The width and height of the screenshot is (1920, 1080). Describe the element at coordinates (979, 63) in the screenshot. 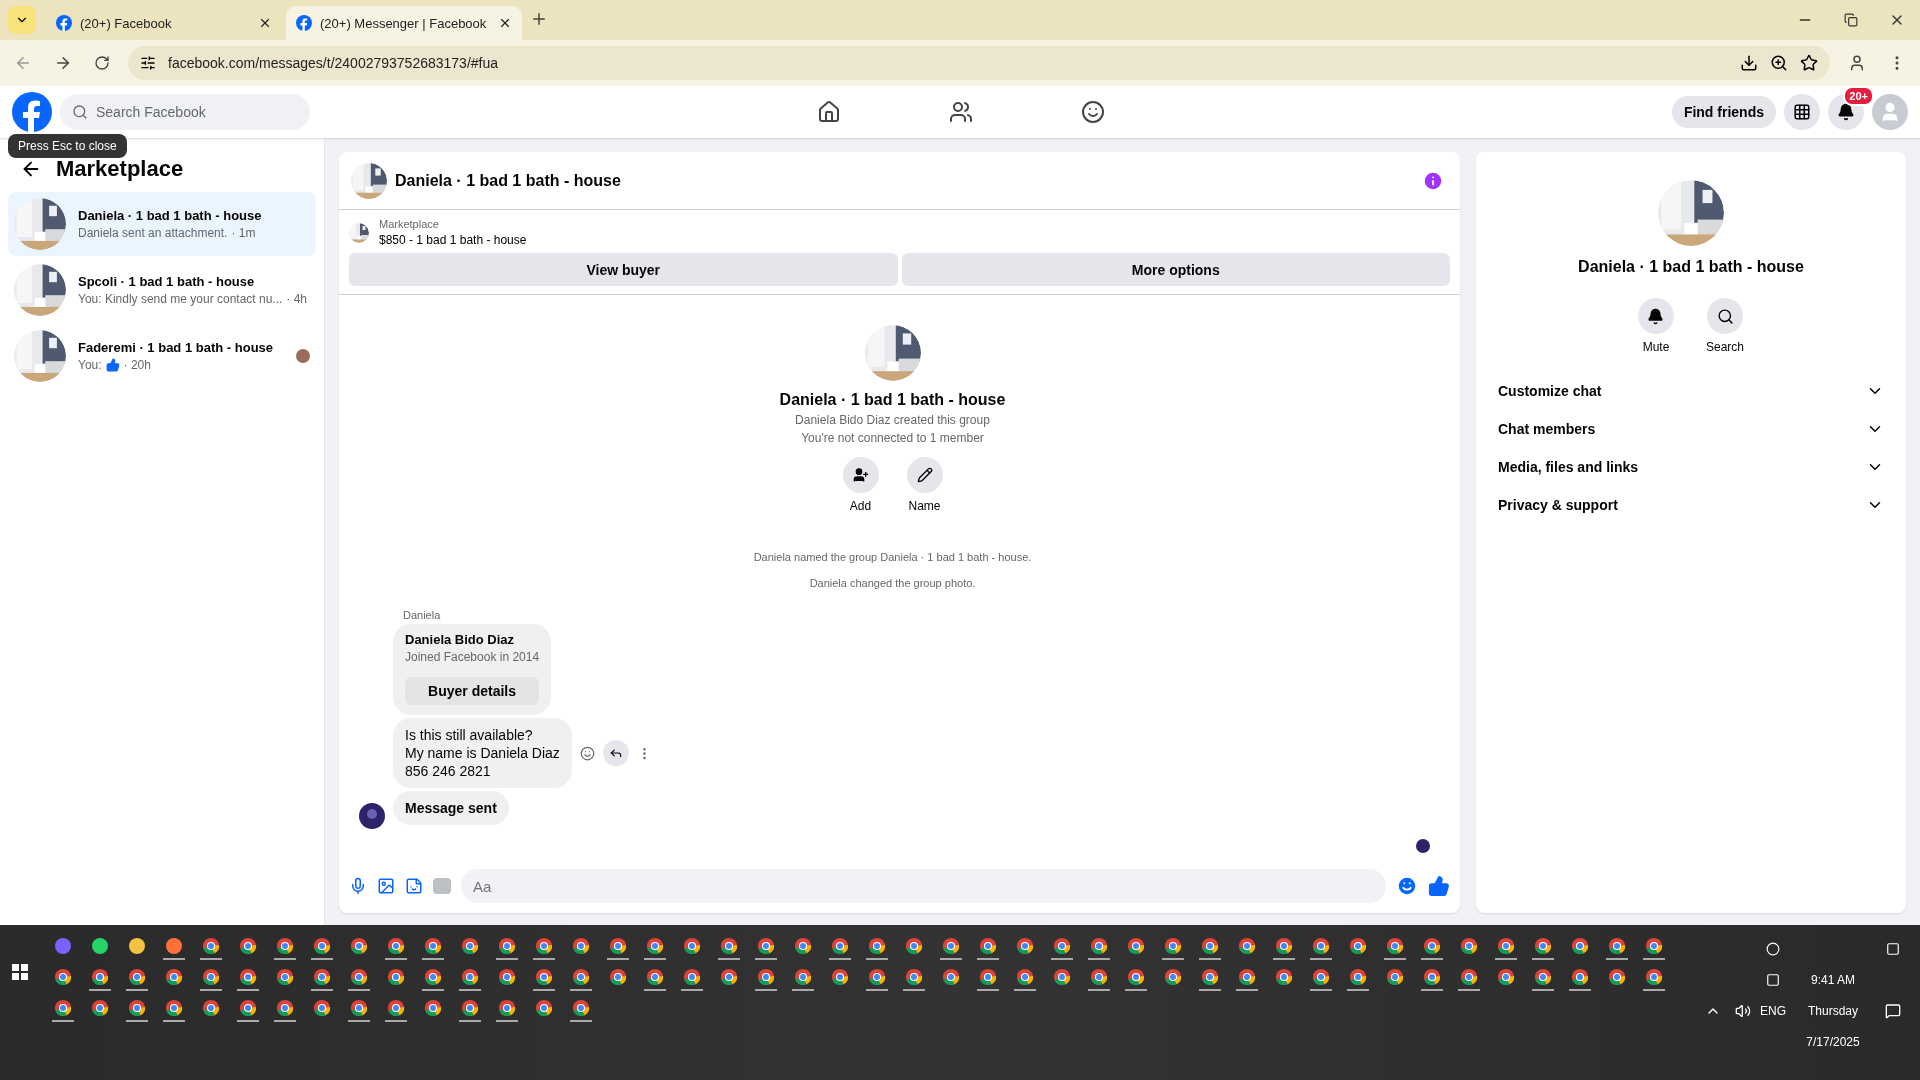

I see `address-bar: facebook.com/messages/t/24002793752683173/#fua` at that location.